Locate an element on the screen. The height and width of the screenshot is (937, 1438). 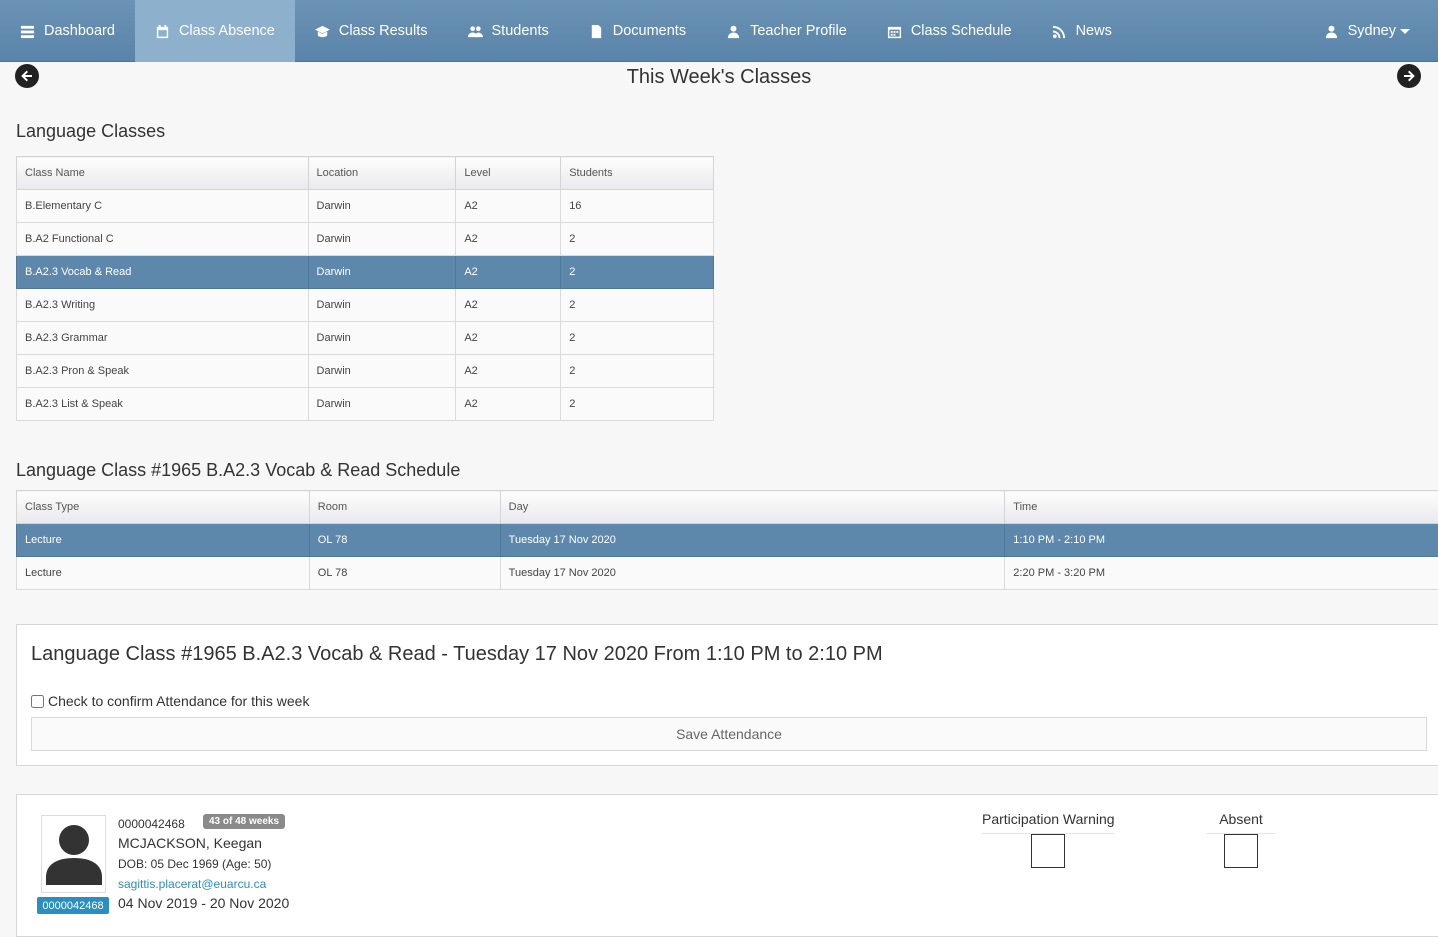
nav-class-absence-label: Class Absence is located at coordinates (226, 31).